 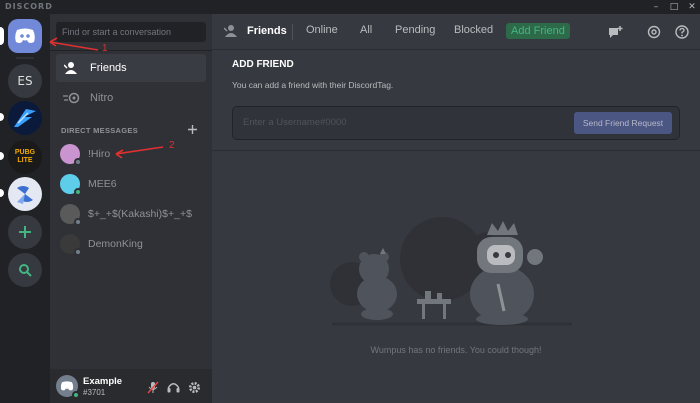 I want to click on section-divider, so click(x=456, y=150).